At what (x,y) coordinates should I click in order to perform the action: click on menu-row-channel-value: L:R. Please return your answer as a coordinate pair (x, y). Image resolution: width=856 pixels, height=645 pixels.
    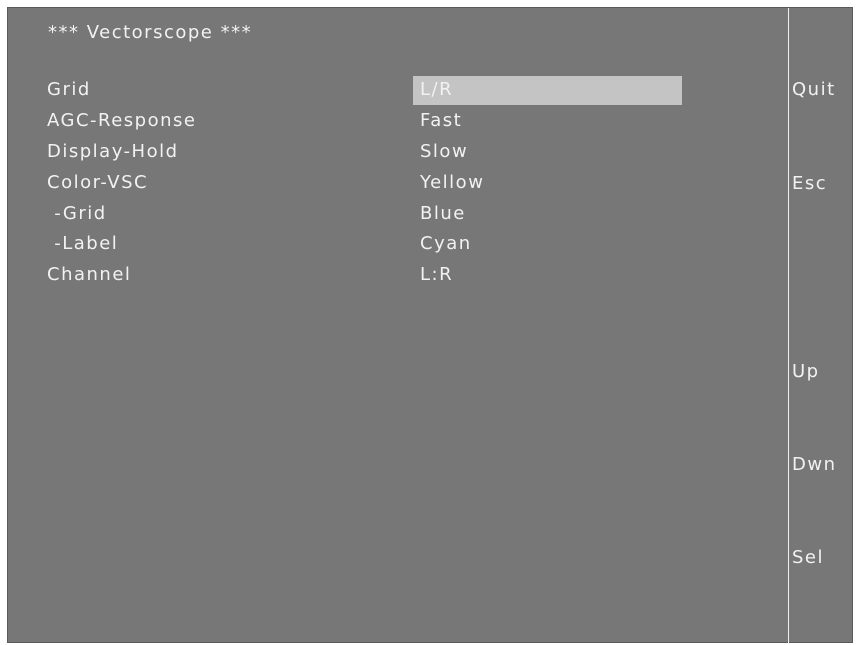
    Looking at the image, I should click on (436, 275).